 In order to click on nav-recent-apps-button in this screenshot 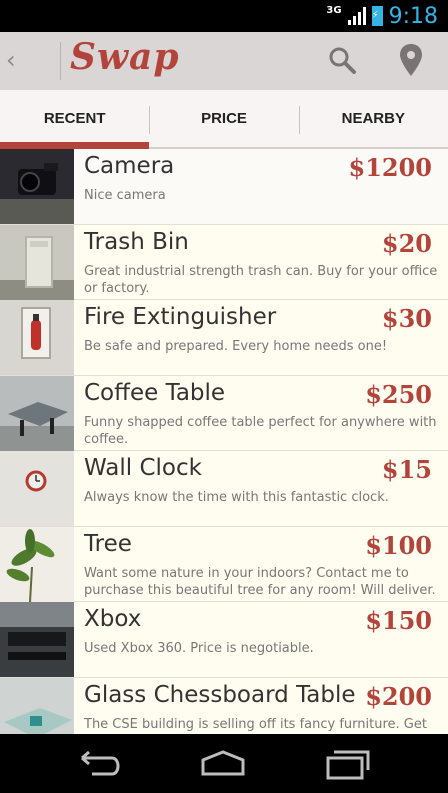, I will do `click(348, 764)`.